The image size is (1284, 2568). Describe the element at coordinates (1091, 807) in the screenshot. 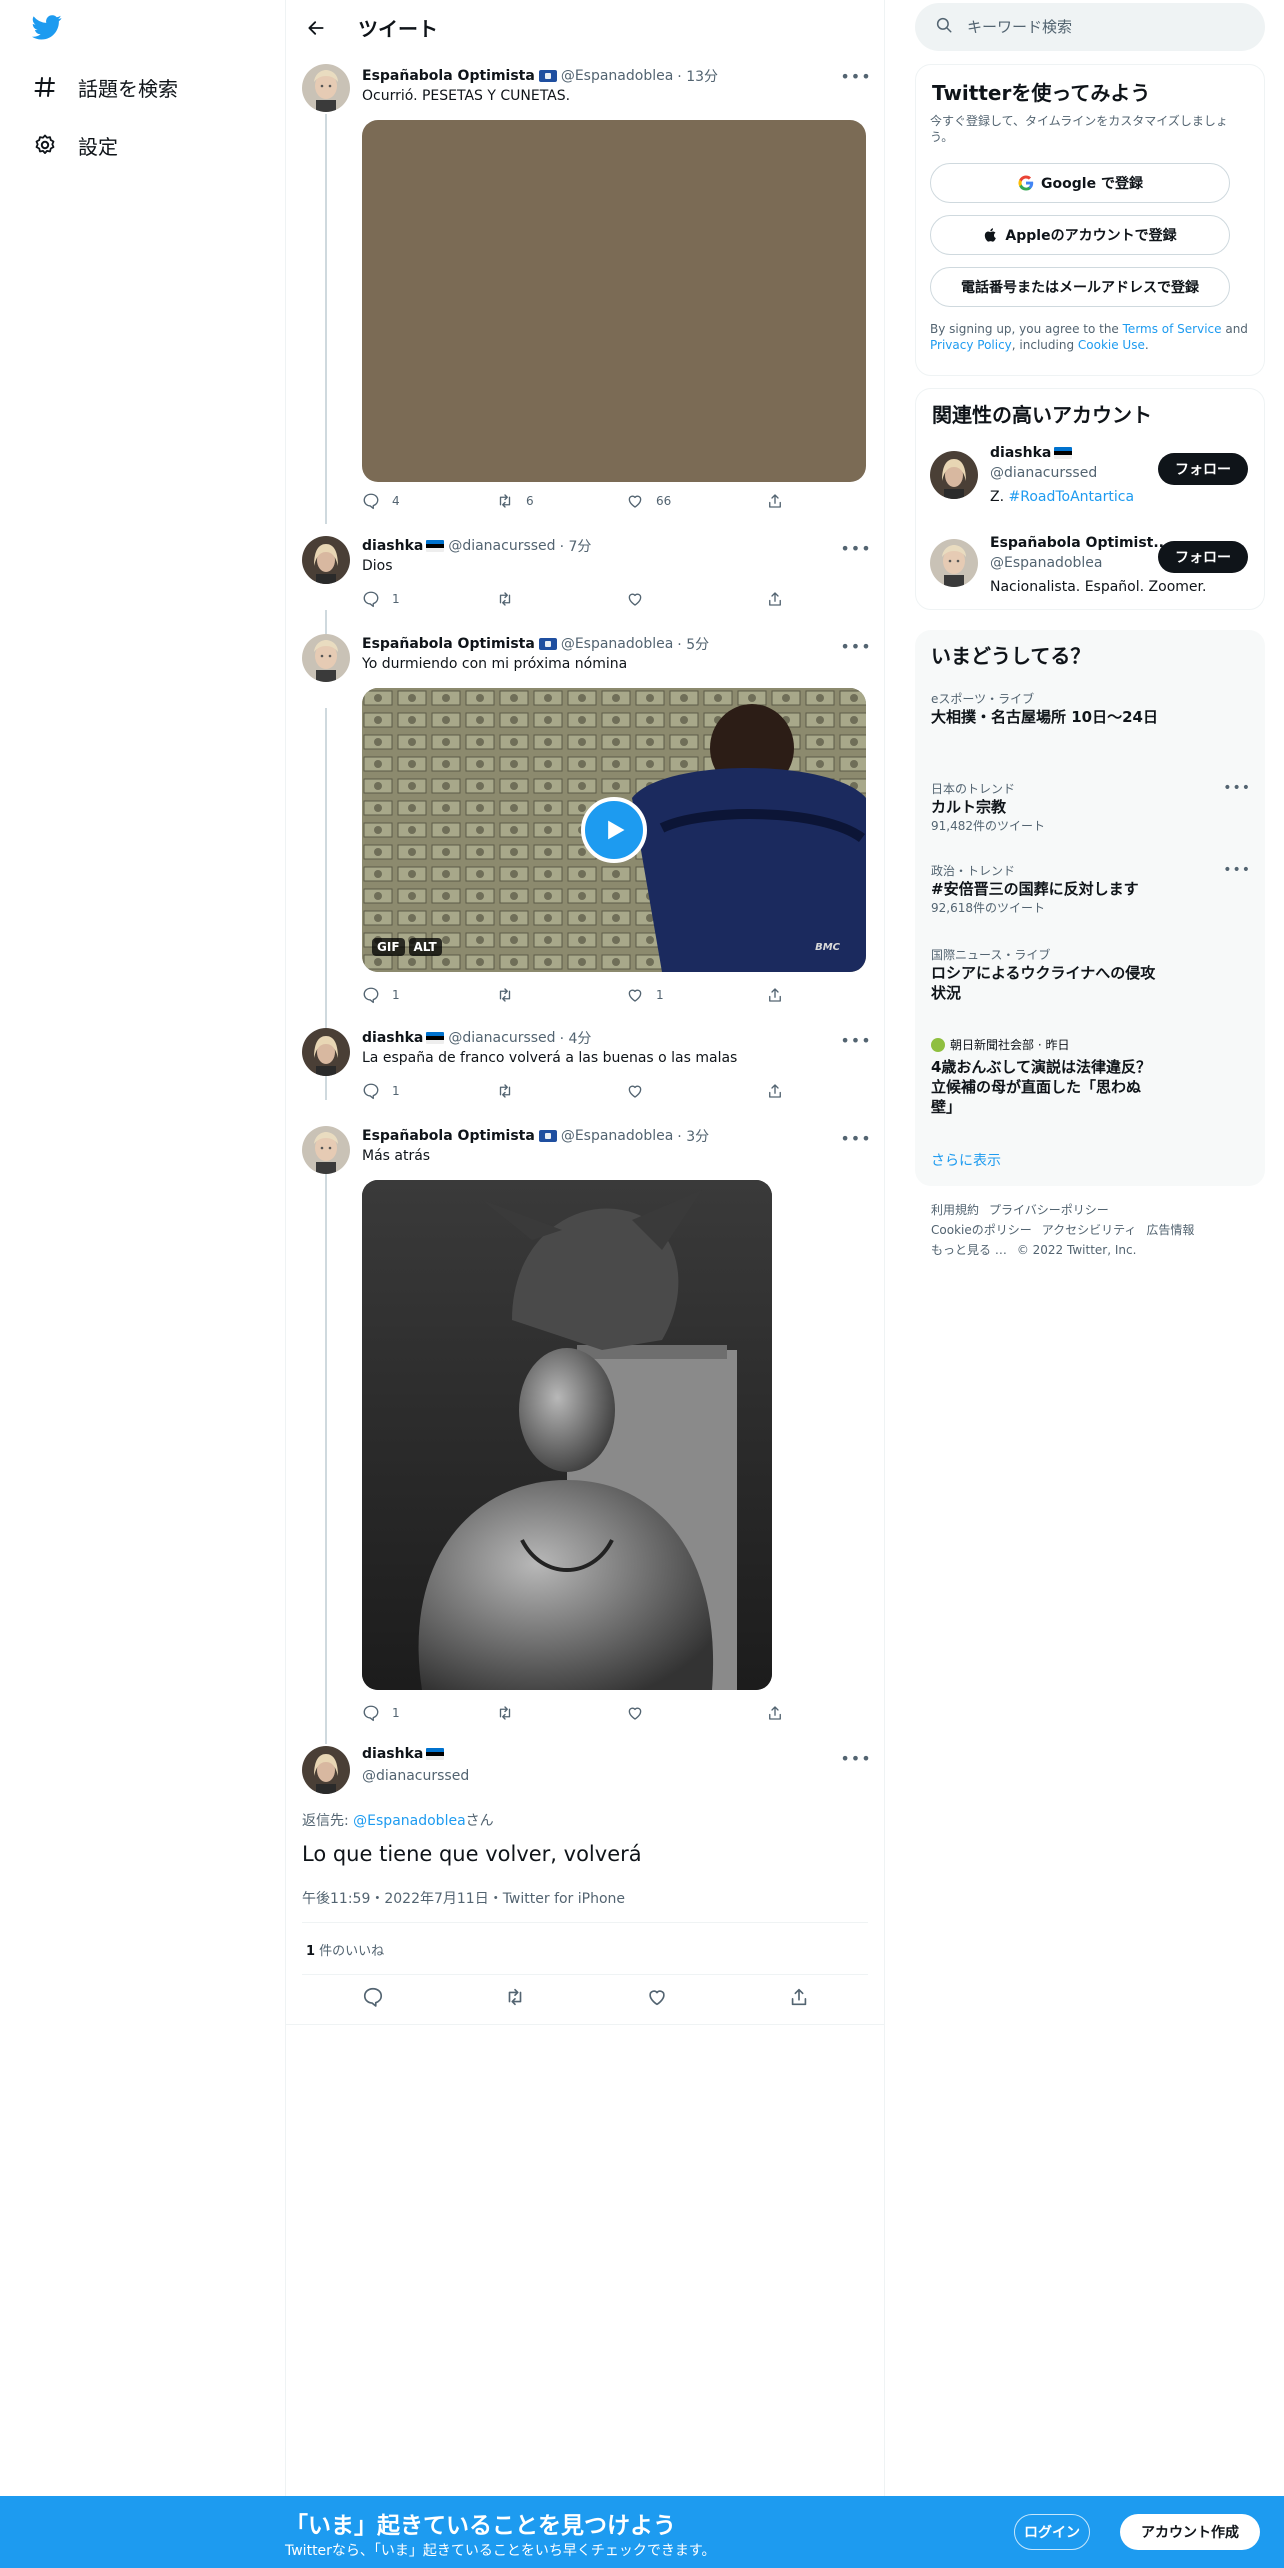

I see `trend-item: 日本のトレンド カルト宗教 91,482件のツイート` at that location.